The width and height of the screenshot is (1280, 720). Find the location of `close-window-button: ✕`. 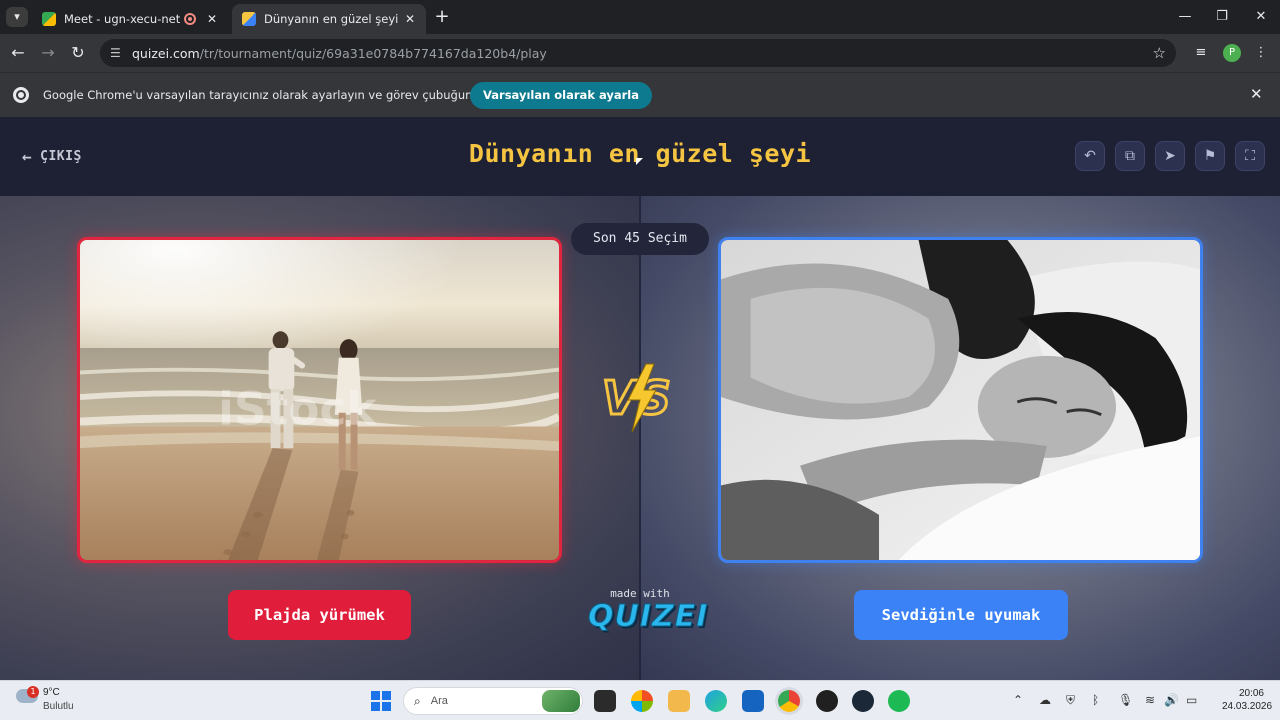

close-window-button: ✕ is located at coordinates (1261, 17).